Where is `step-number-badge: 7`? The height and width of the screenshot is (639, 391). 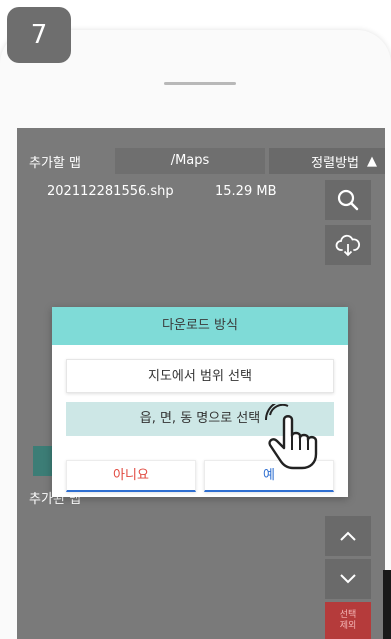
step-number-badge: 7 is located at coordinates (39, 35).